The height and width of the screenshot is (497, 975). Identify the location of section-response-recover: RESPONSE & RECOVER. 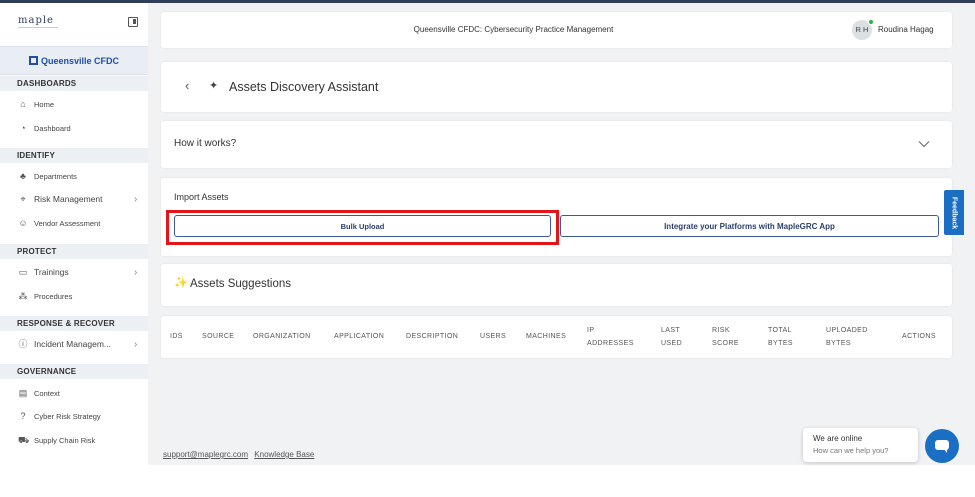
(74, 323).